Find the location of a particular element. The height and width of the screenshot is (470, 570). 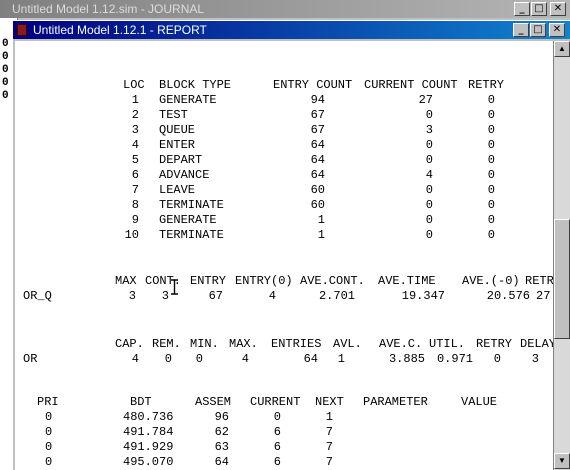

block-loc: 9 is located at coordinates (135, 220).